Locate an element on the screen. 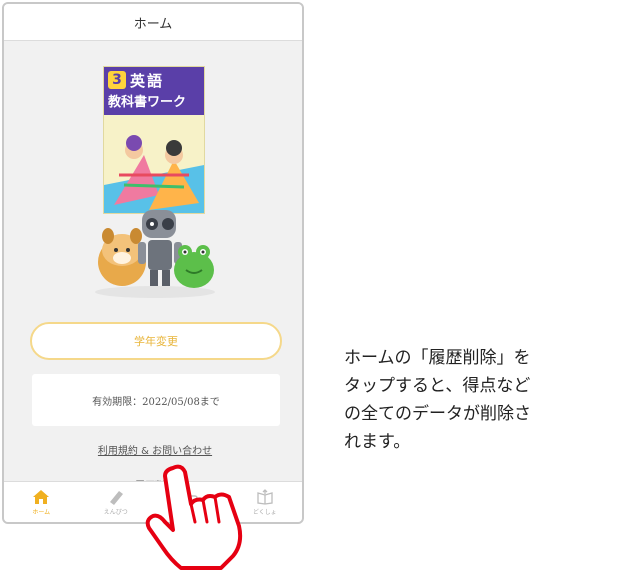  page-title: ホーム is located at coordinates (153, 24).